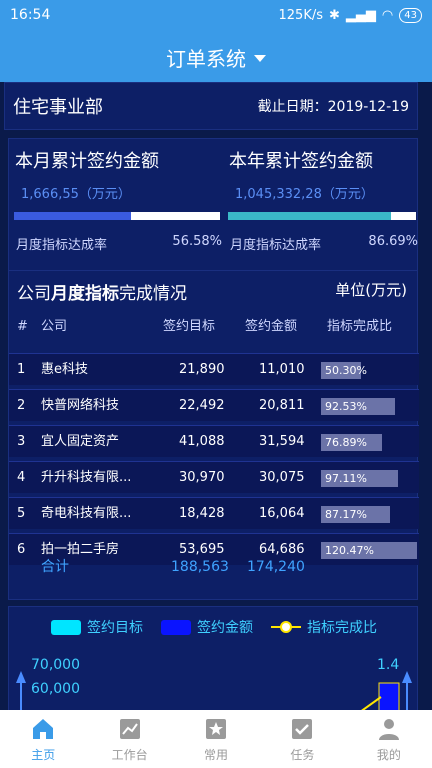 This screenshot has height=768, width=432. I want to click on user-icon, so click(388, 729).